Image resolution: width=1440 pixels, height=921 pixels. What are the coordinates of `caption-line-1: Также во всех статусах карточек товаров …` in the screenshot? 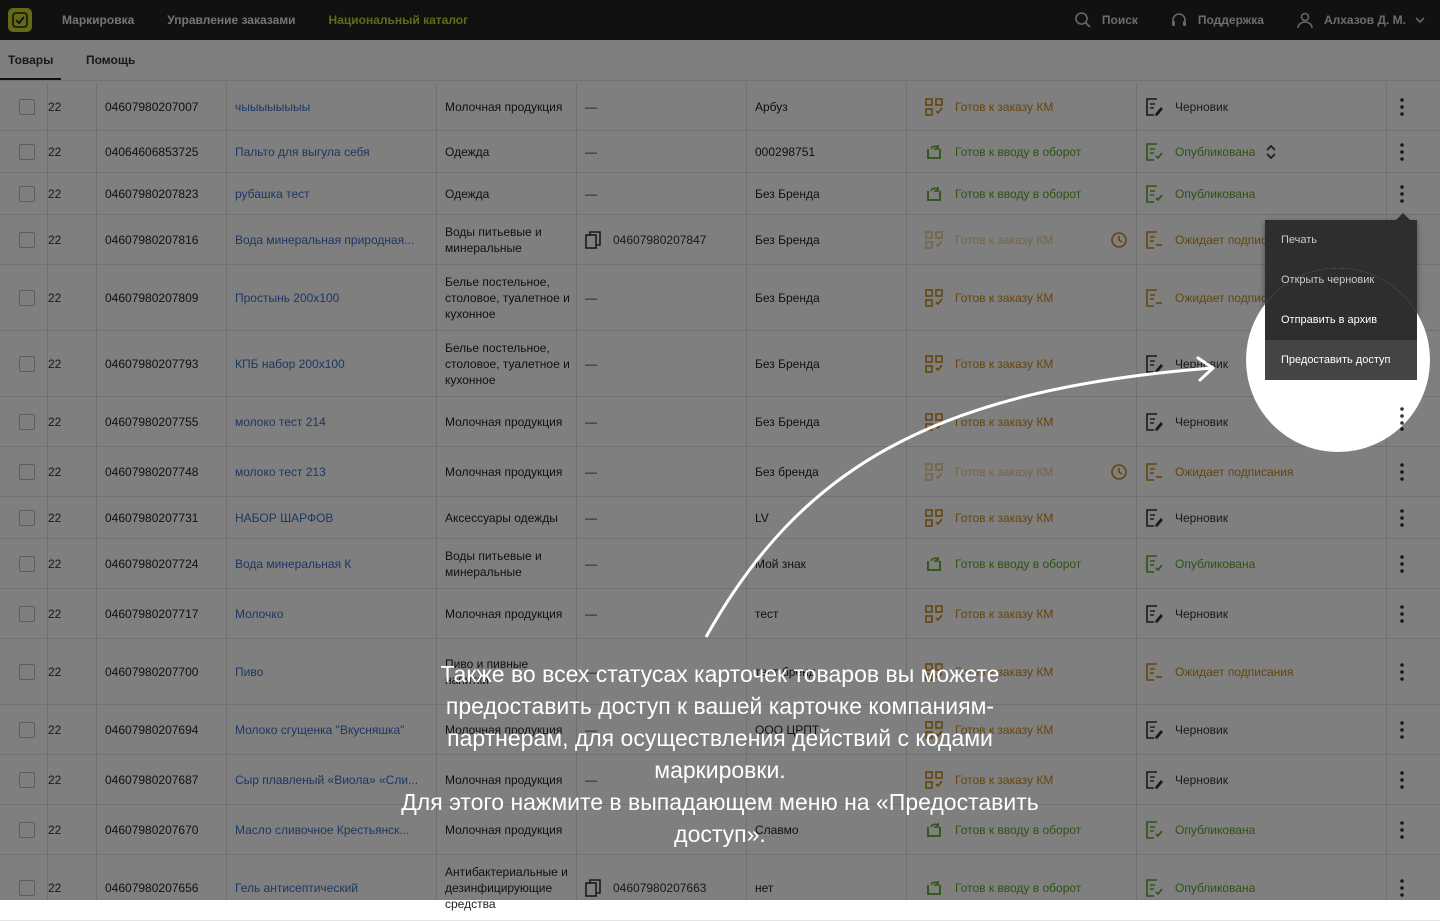 It's located at (720, 722).